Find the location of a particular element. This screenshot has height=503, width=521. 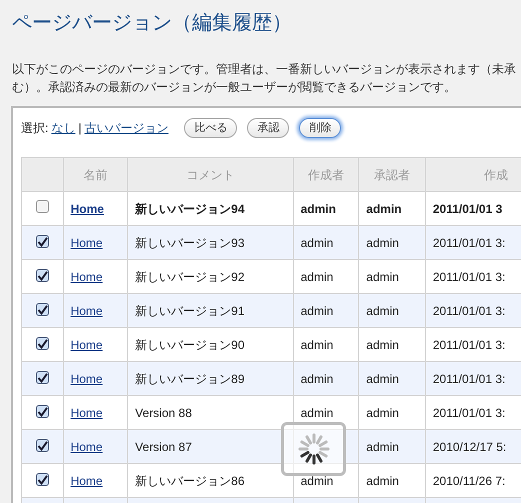

column-header: 作成者 is located at coordinates (326, 175).